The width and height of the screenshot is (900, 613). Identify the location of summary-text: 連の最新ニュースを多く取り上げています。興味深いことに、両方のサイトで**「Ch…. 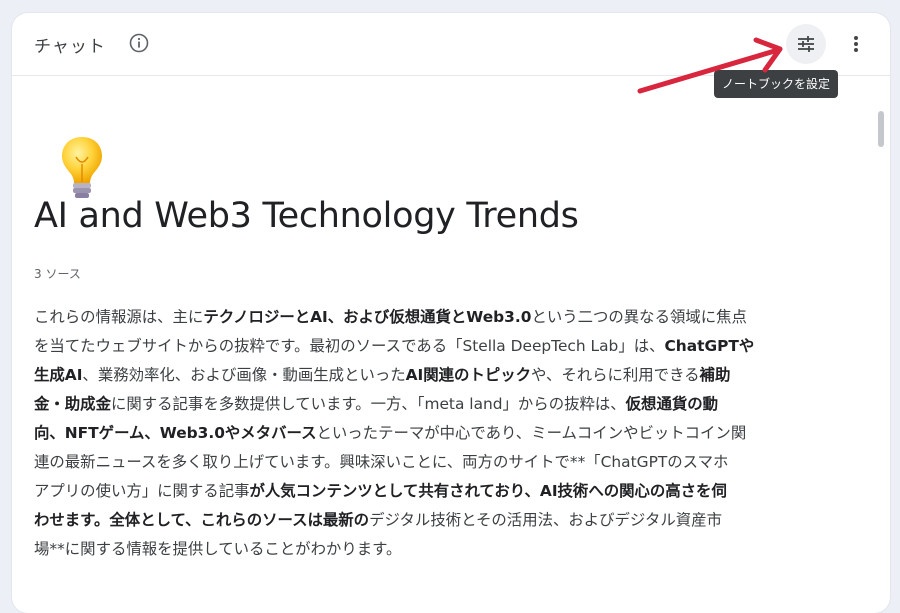
(381, 462).